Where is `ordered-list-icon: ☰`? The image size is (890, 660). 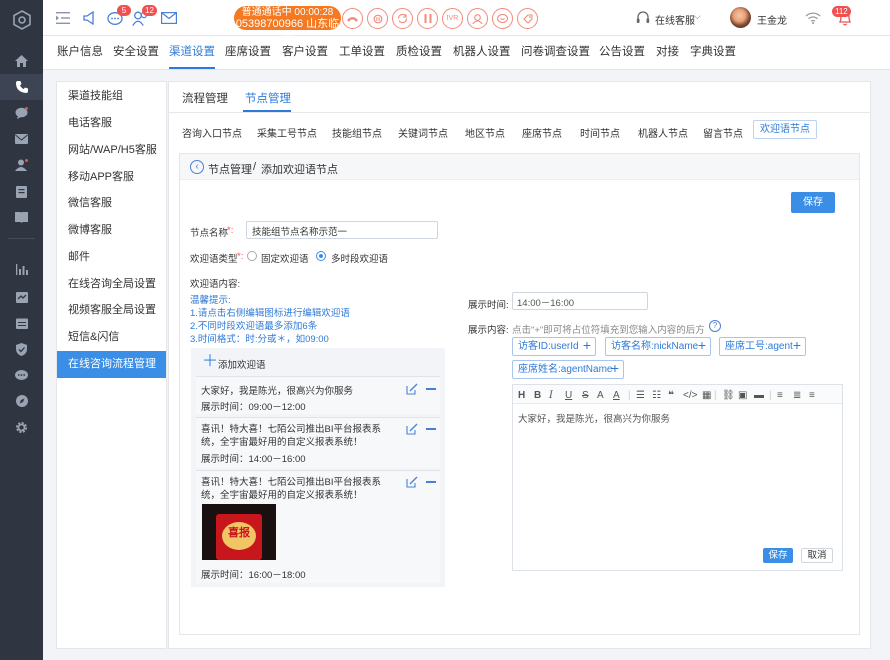 ordered-list-icon: ☰ is located at coordinates (640, 395).